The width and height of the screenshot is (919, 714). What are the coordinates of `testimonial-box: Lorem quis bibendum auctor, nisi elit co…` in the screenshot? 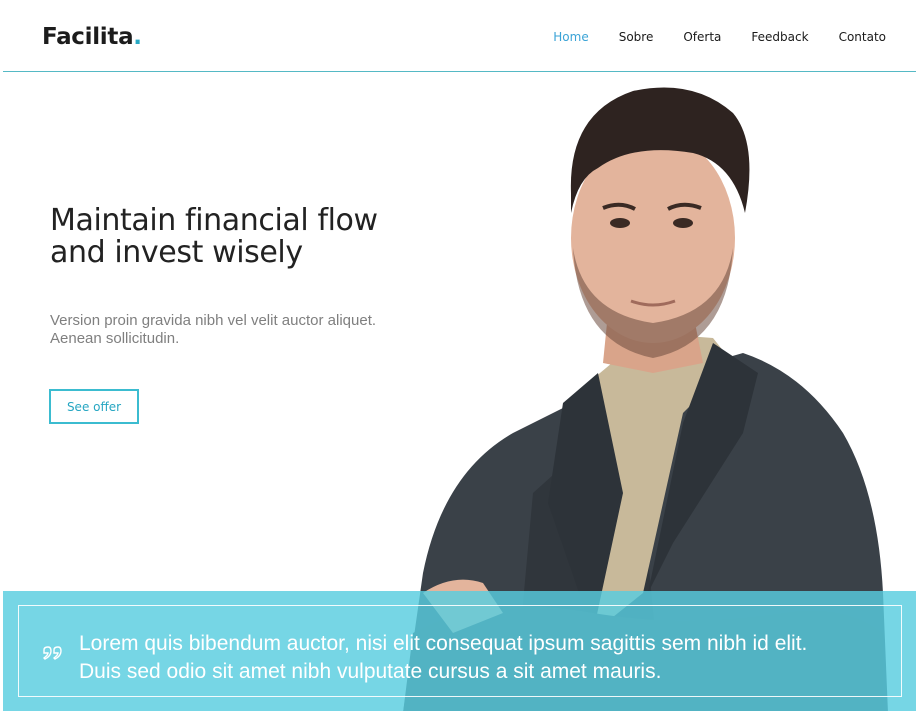 It's located at (460, 651).